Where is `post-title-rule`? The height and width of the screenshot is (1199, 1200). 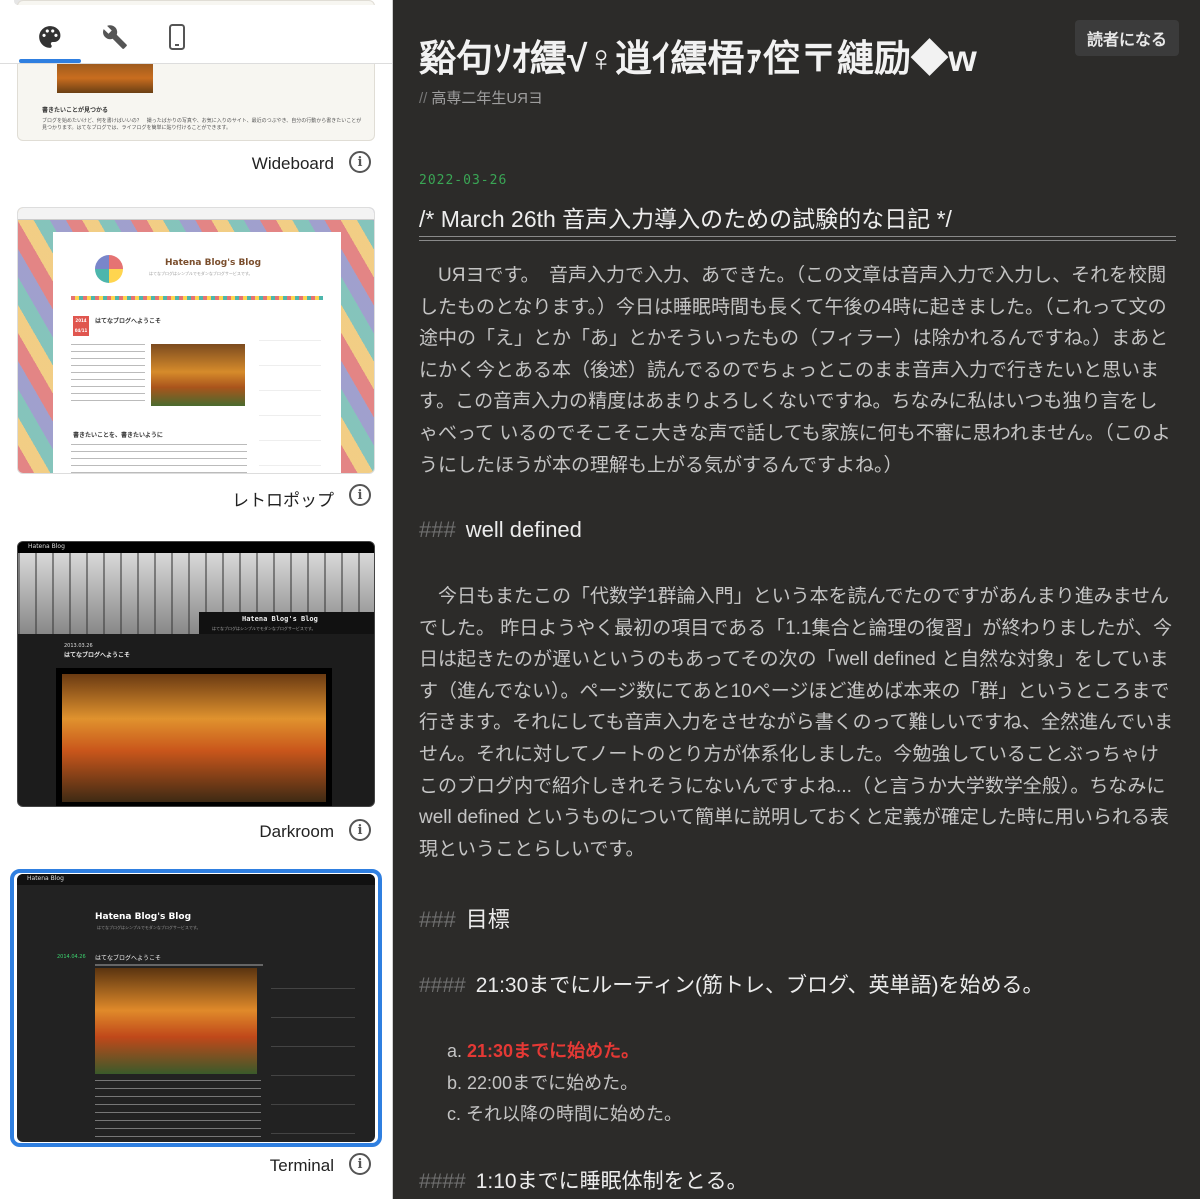 post-title-rule is located at coordinates (797, 238).